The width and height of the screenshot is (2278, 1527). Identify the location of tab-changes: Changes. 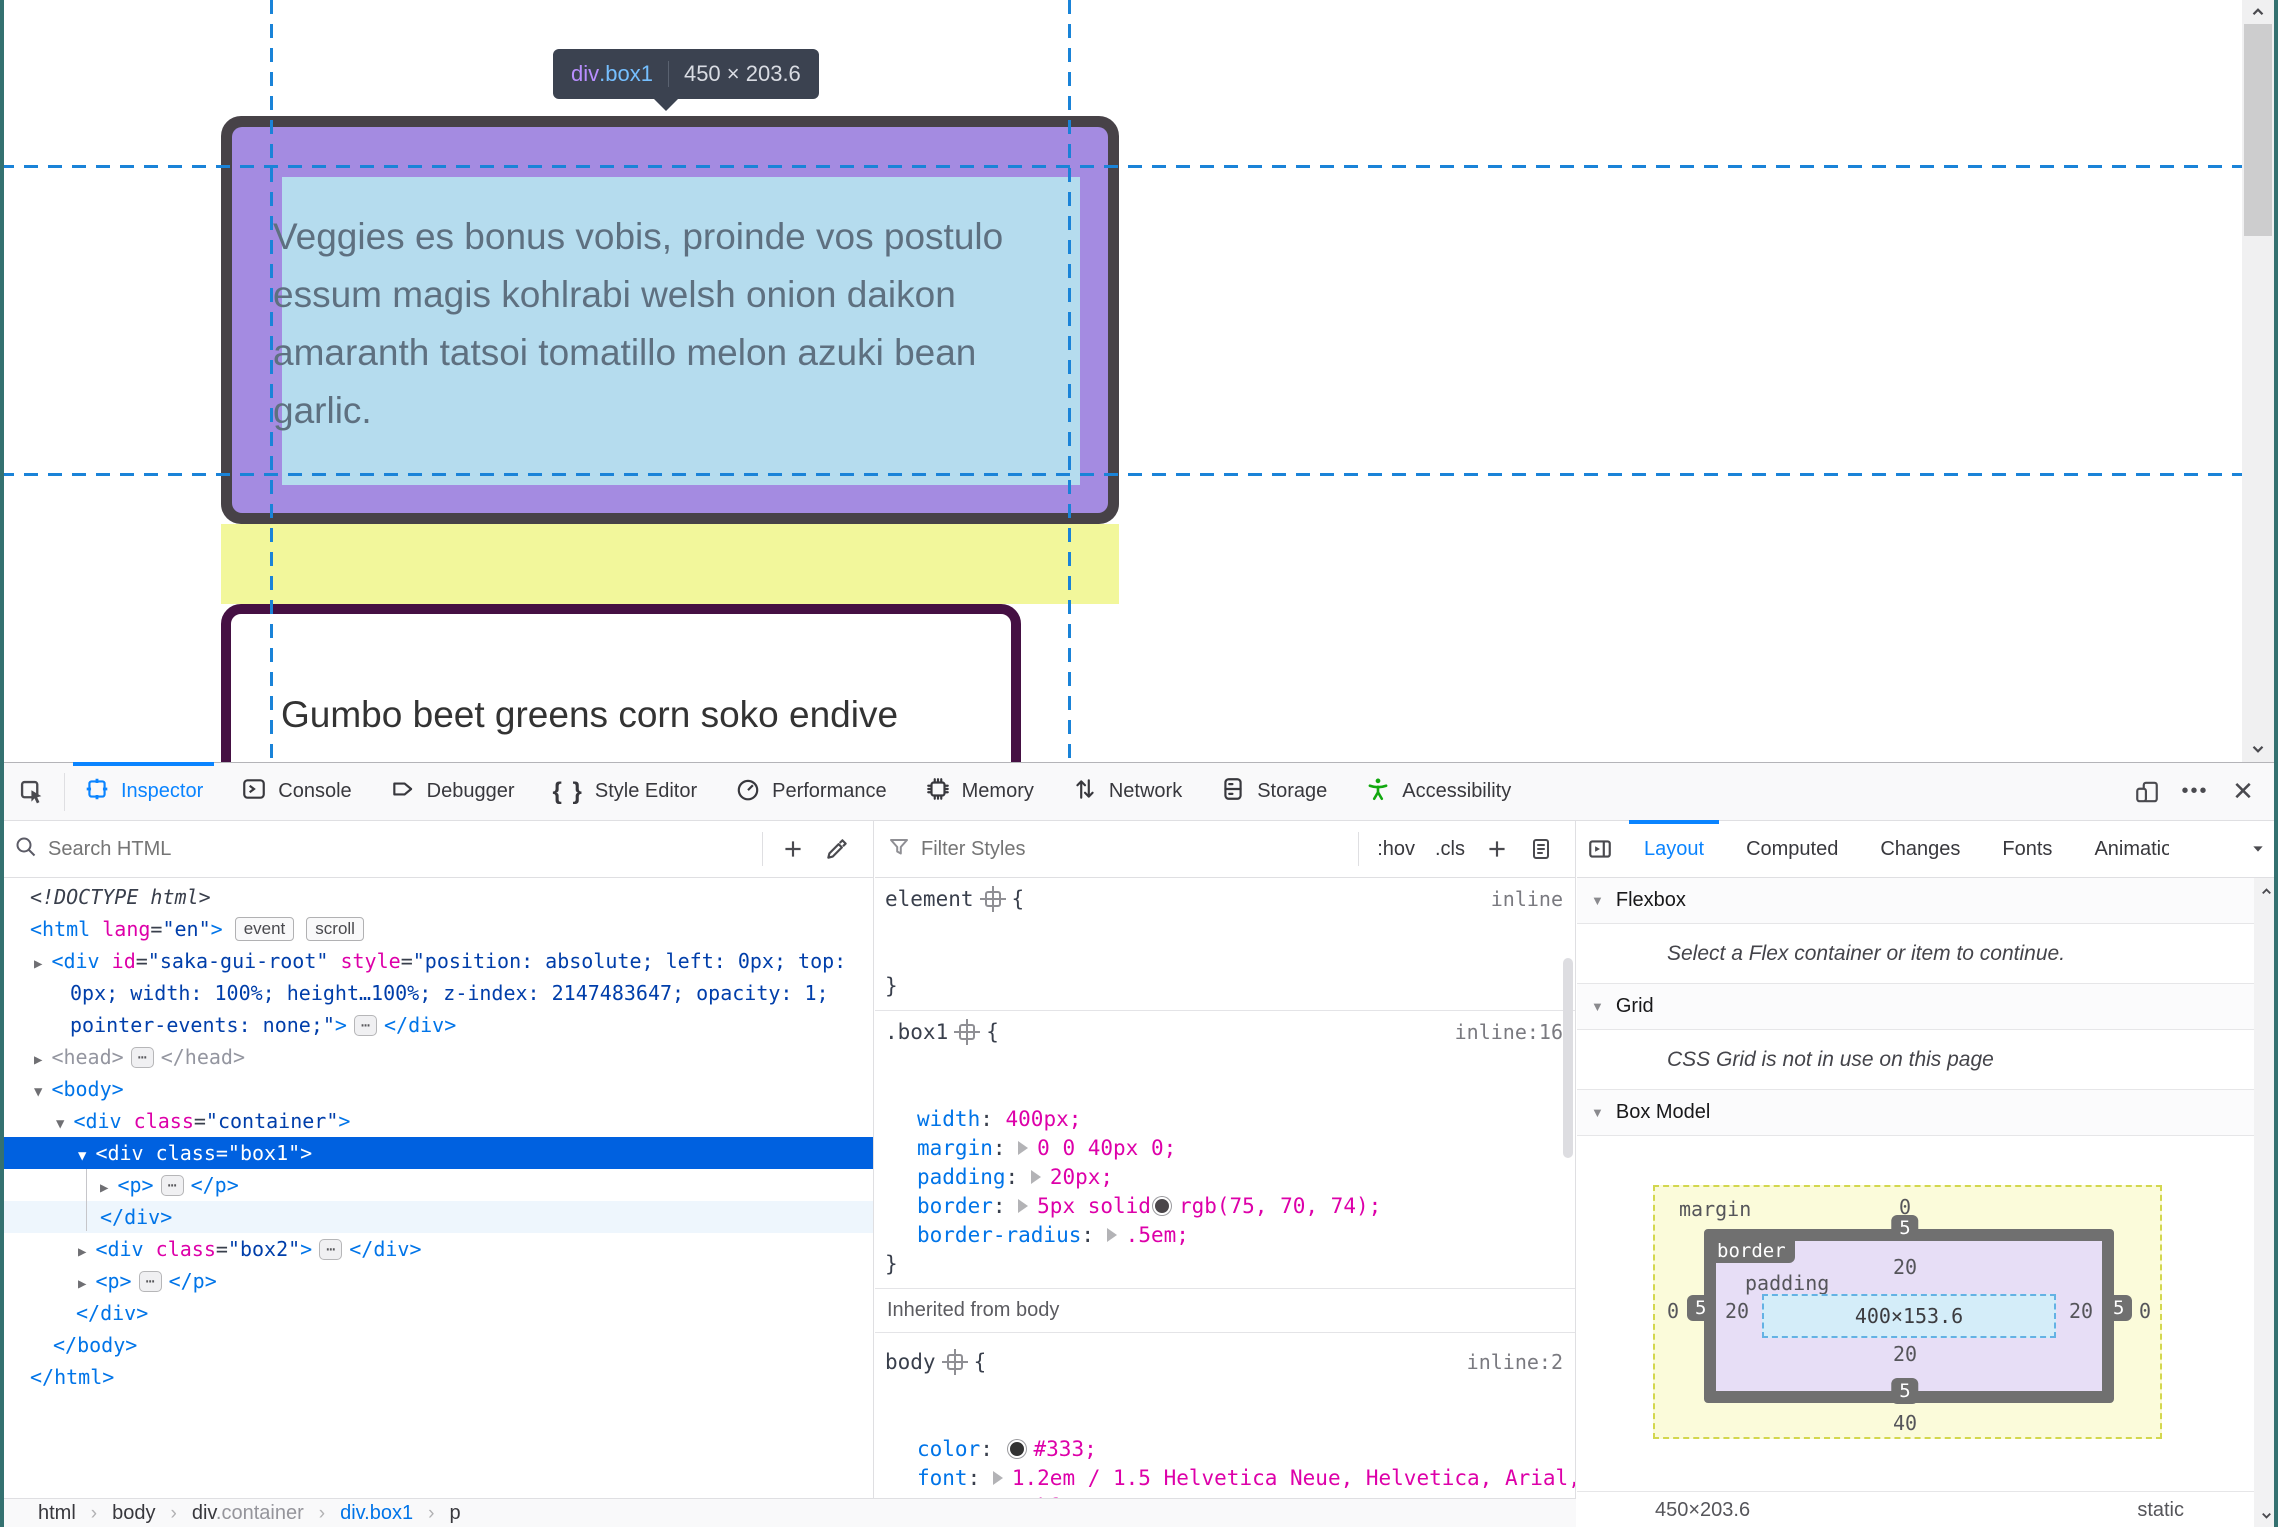
(1920, 849).